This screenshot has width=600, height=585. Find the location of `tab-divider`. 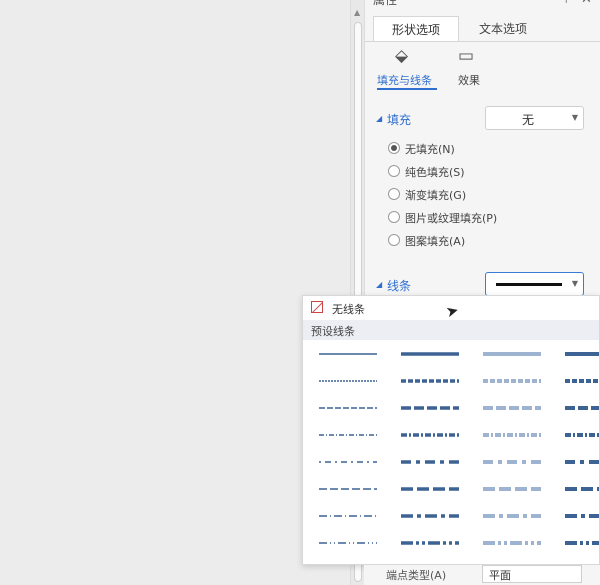

tab-divider is located at coordinates (482, 41).